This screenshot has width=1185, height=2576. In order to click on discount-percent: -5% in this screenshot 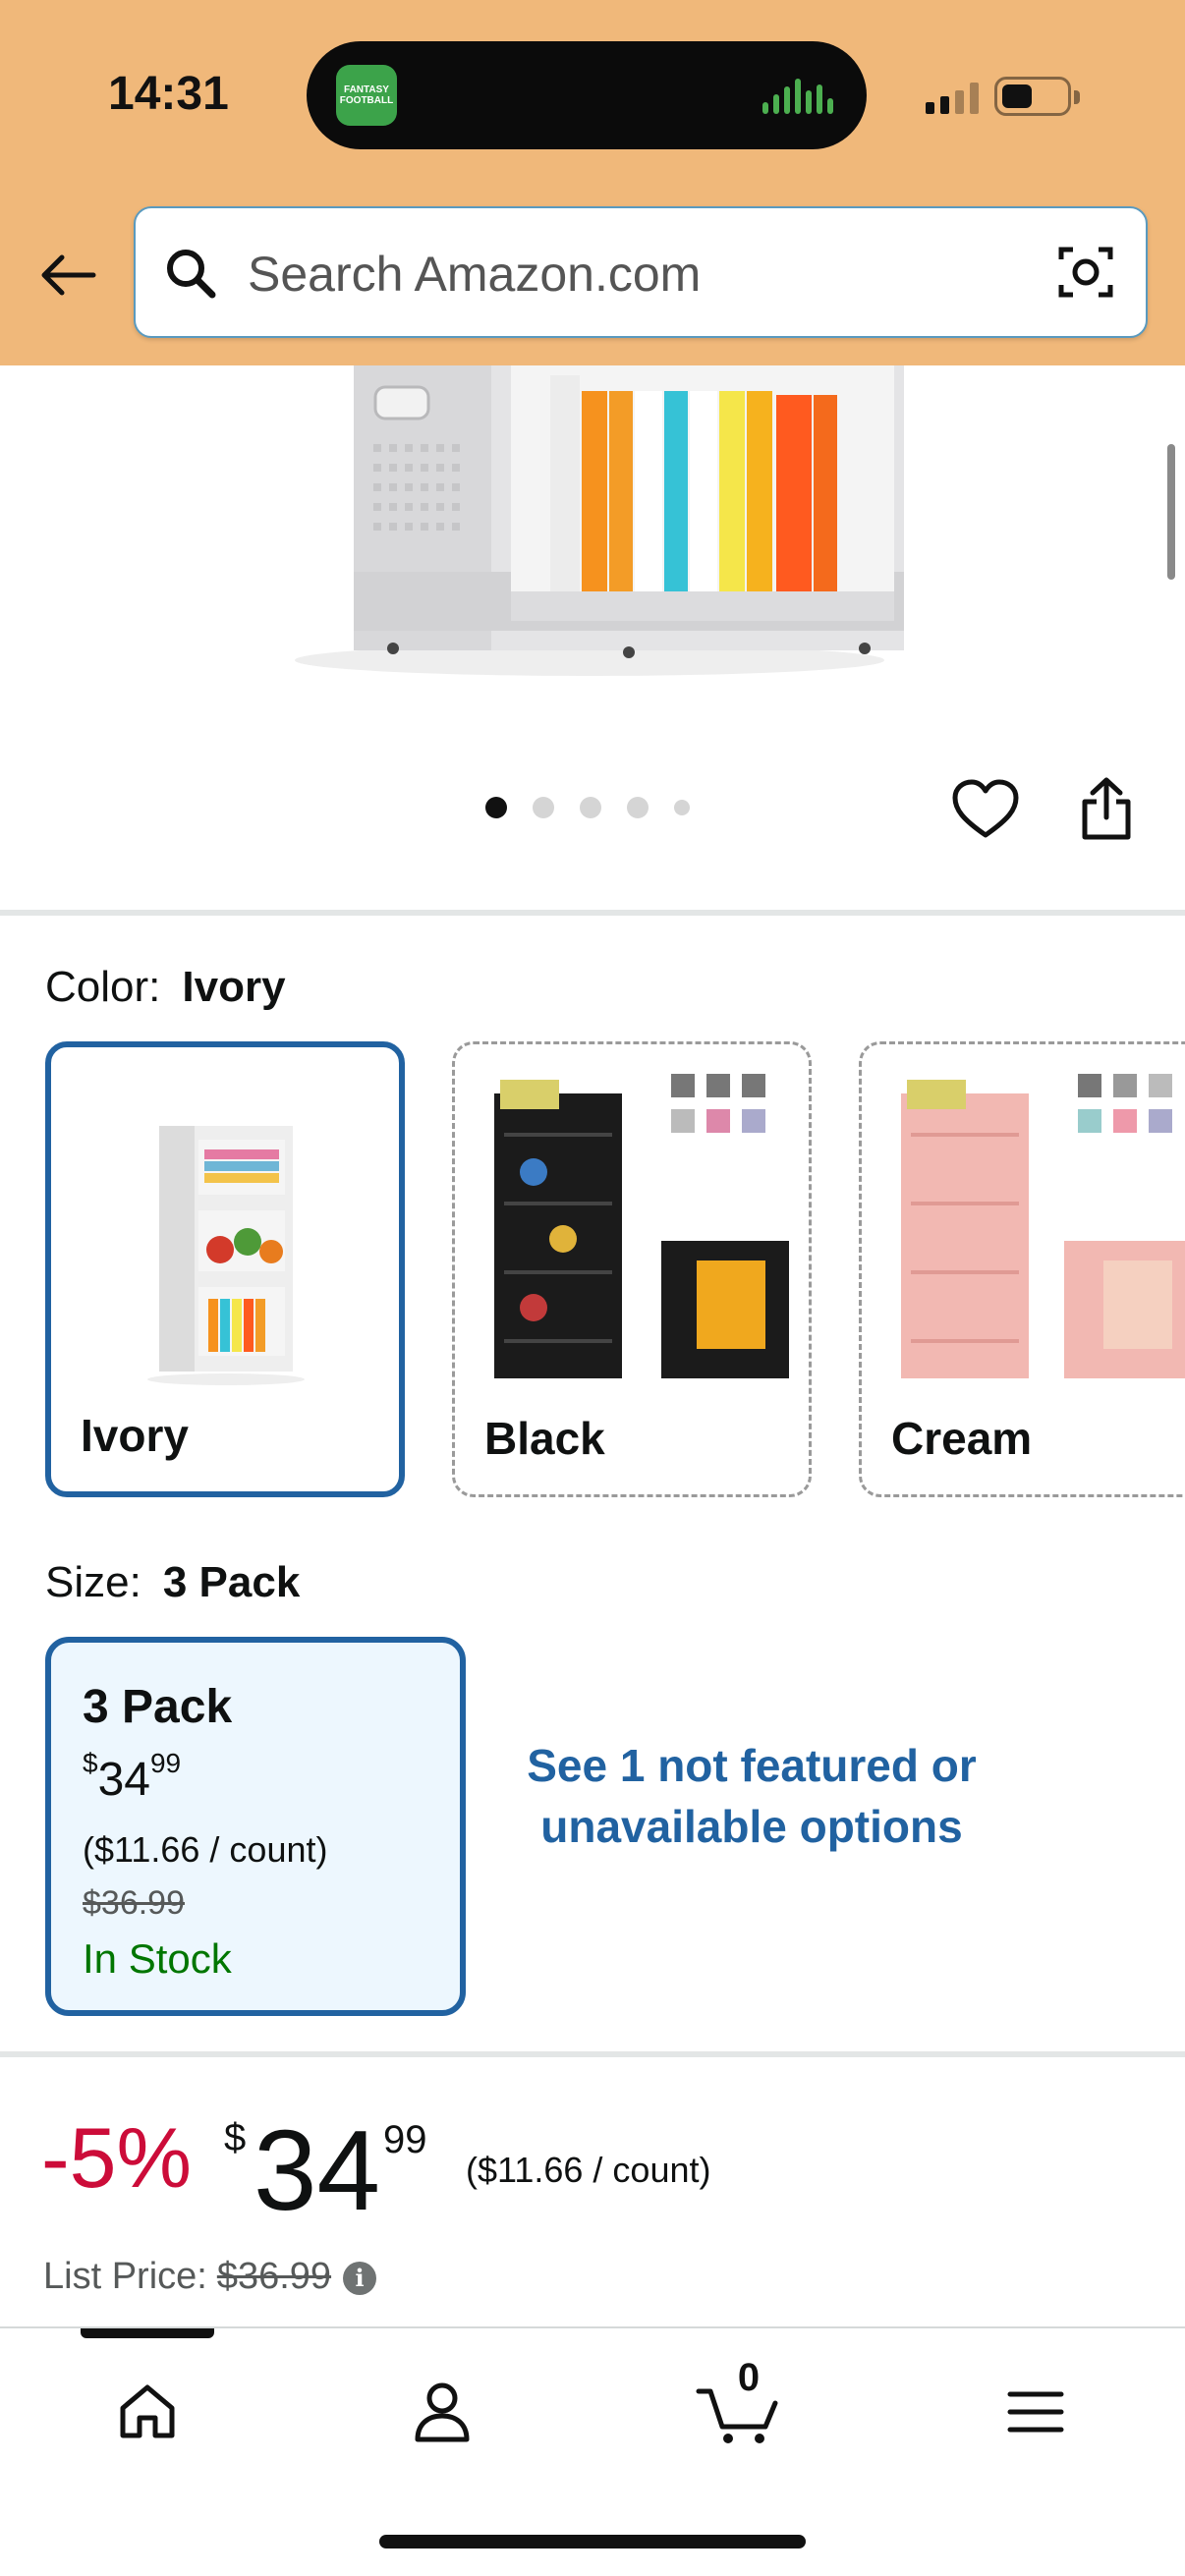, I will do `click(117, 2158)`.